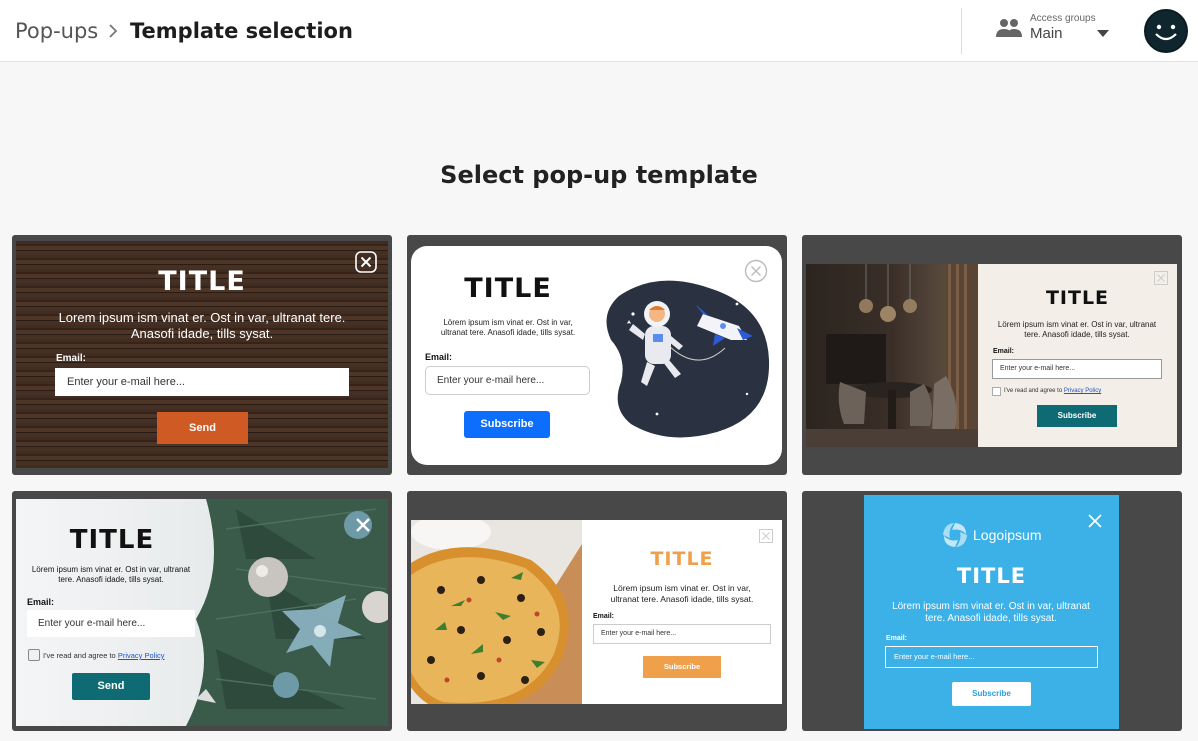 Image resolution: width=1198 pixels, height=741 pixels. I want to click on user-avatar, so click(1166, 31).